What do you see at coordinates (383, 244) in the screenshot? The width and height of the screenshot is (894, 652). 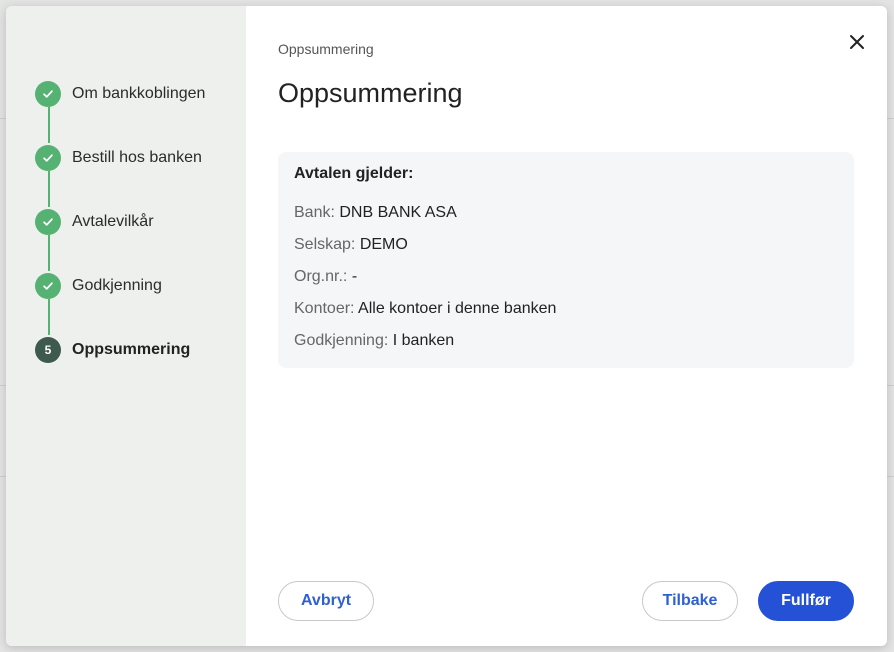 I see `summary-value: DEMO` at bounding box center [383, 244].